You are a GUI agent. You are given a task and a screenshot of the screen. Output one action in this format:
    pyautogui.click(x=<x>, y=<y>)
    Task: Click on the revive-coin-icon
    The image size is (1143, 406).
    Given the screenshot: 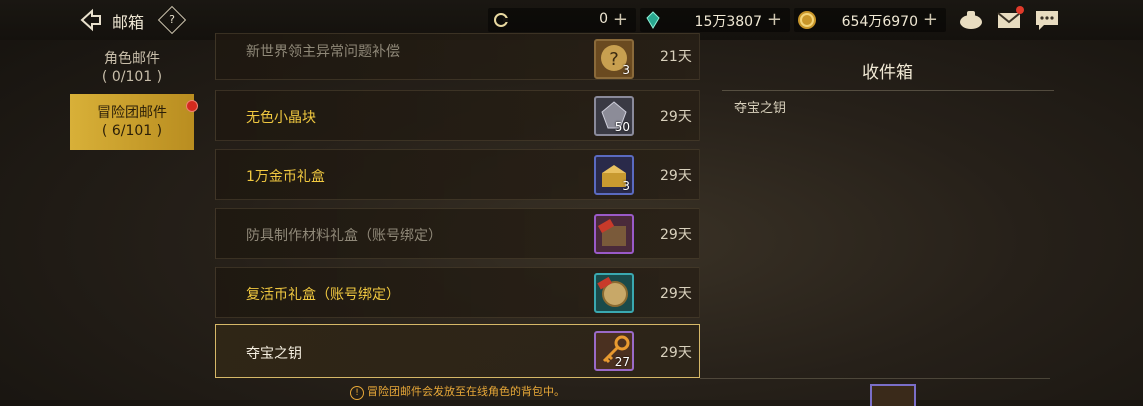 What is the action you would take?
    pyautogui.click(x=614, y=293)
    